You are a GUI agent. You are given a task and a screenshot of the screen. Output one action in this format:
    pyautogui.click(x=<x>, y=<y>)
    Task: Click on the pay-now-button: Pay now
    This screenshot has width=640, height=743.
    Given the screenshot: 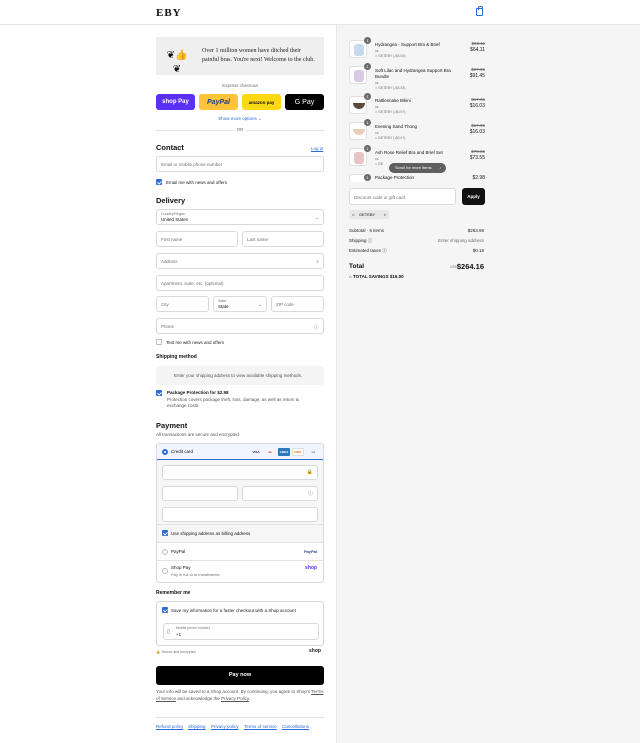 What is the action you would take?
    pyautogui.click(x=240, y=675)
    